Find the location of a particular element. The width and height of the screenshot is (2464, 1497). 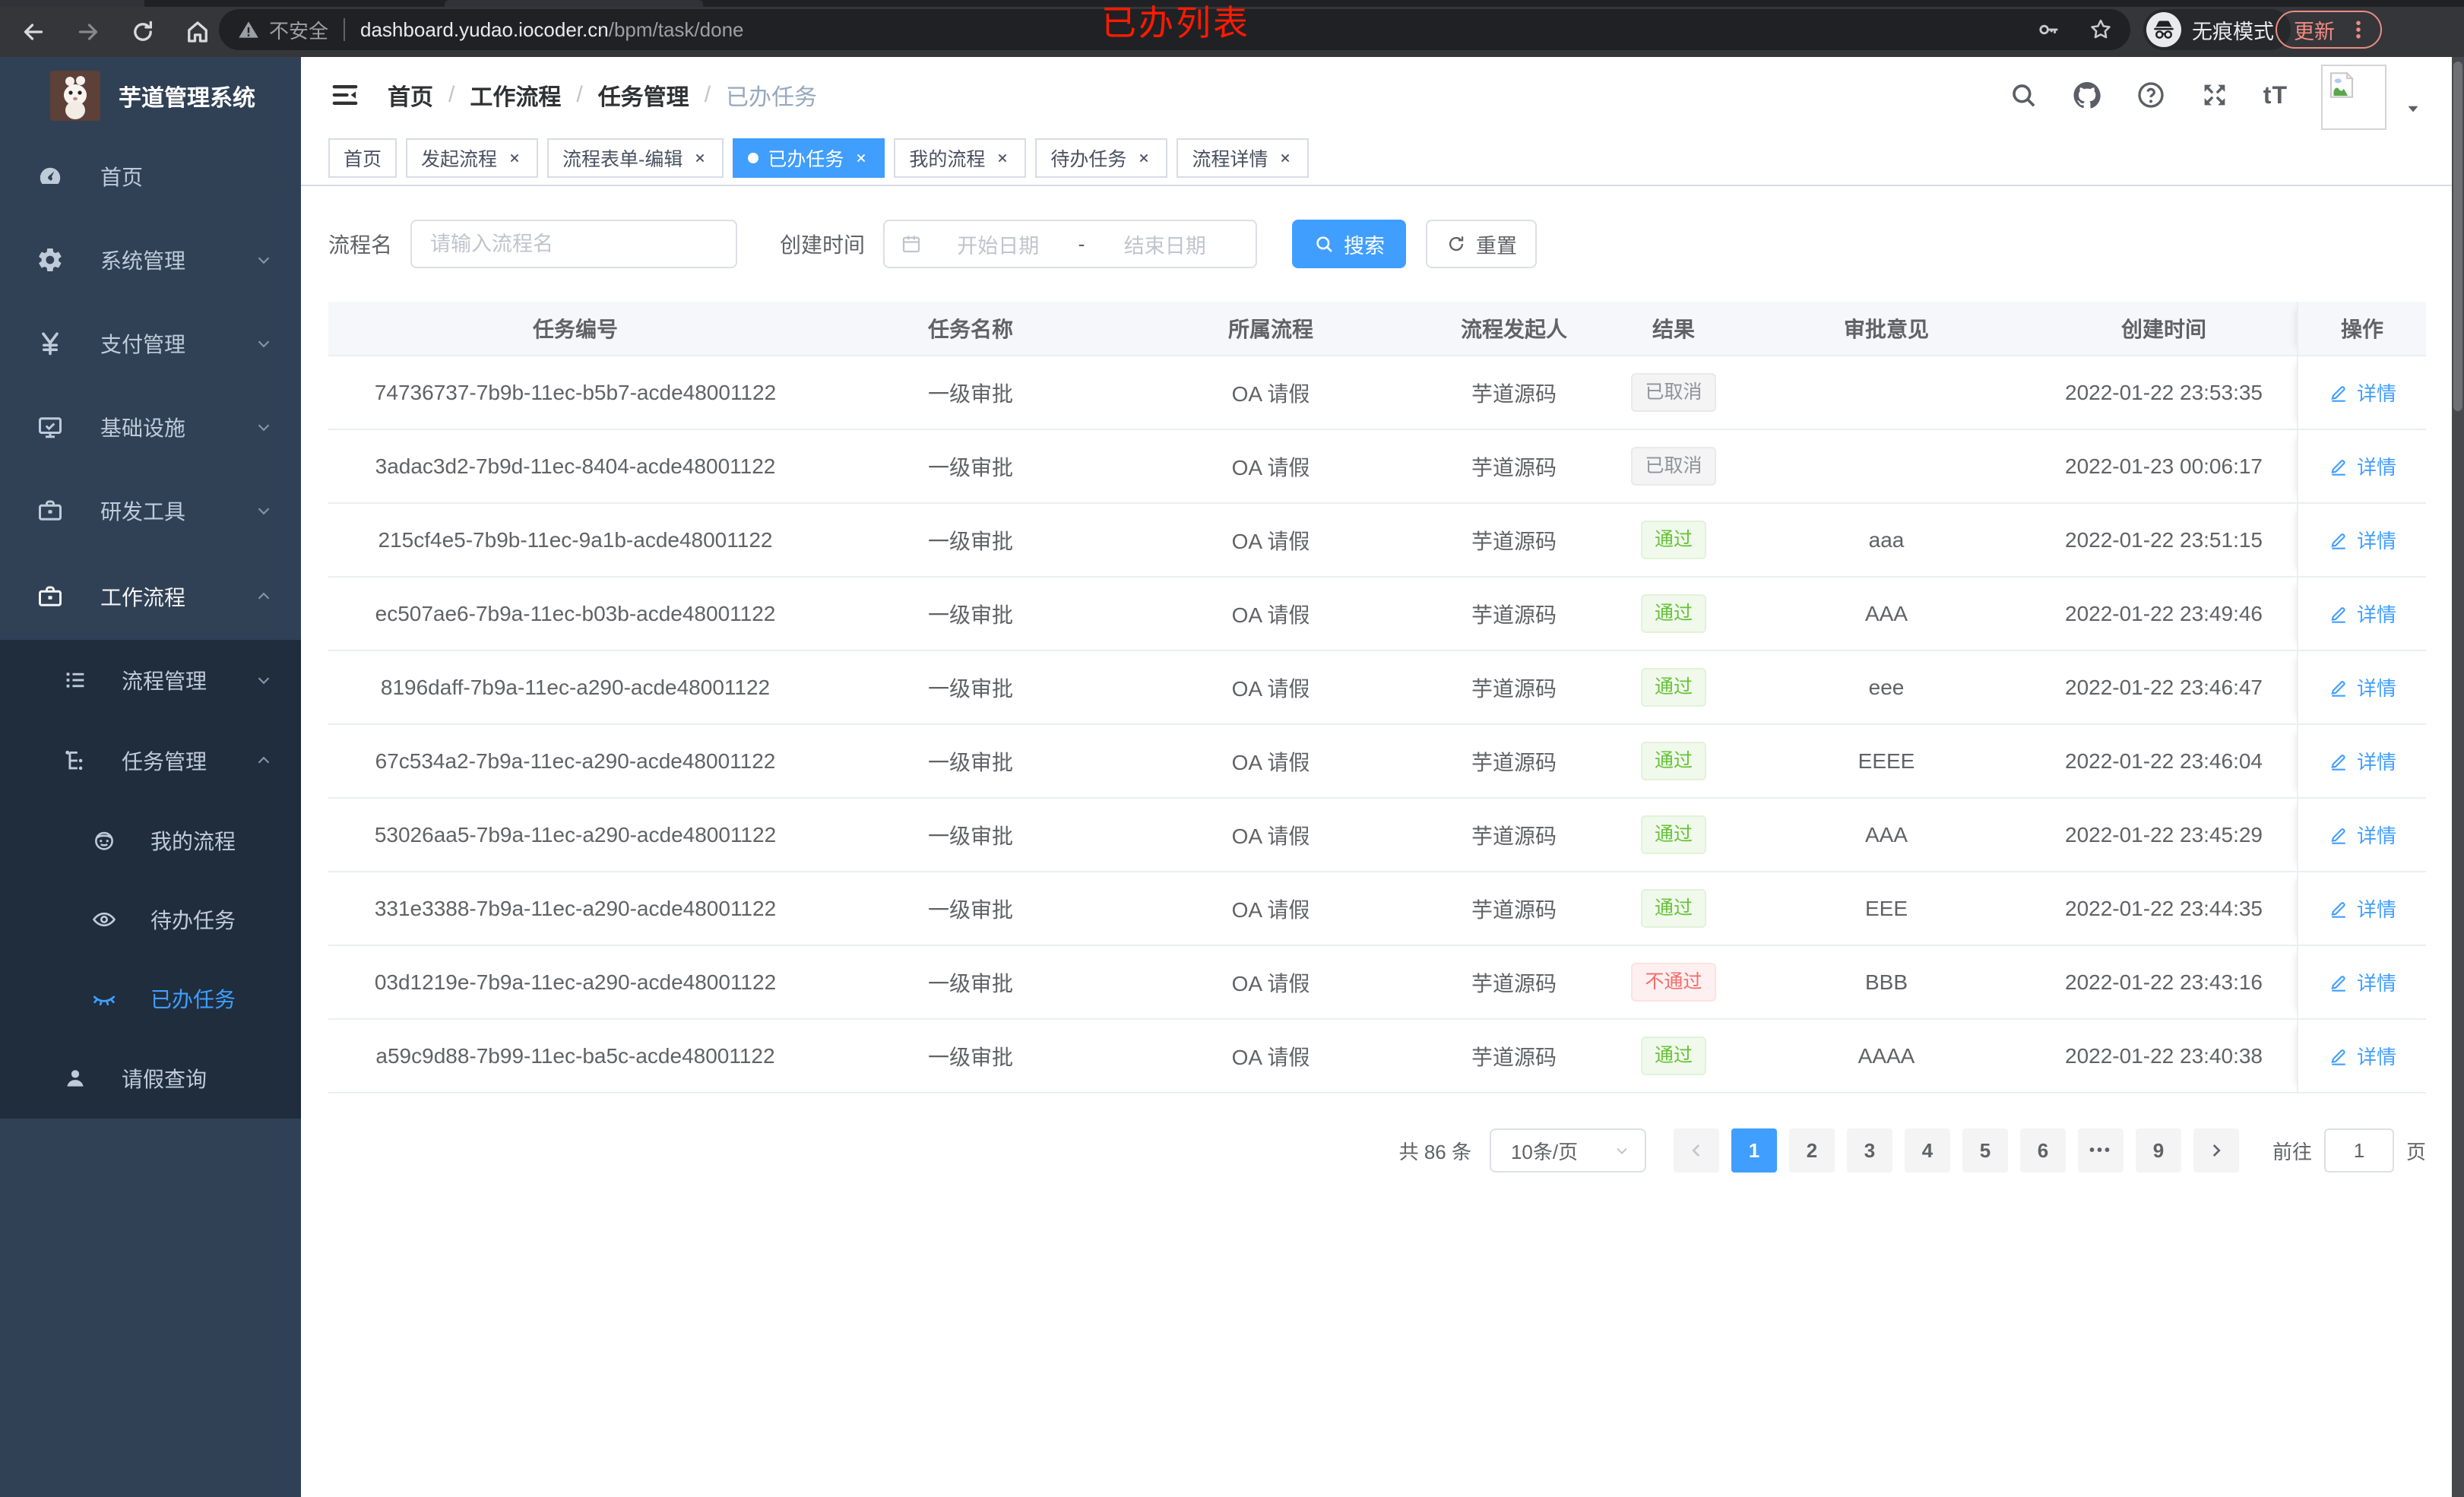

forward-icon is located at coordinates (88, 32).